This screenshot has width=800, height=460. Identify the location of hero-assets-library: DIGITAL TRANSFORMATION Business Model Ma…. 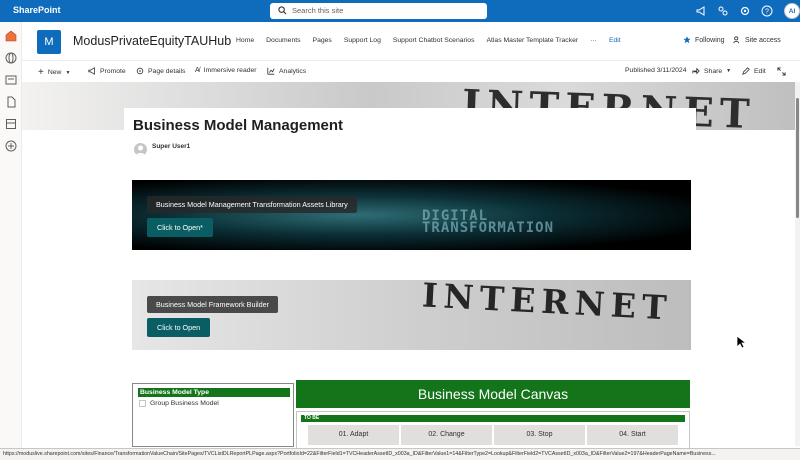
(411, 215).